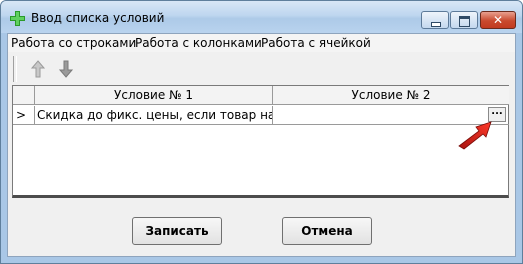 Image resolution: width=523 pixels, height=264 pixels. What do you see at coordinates (17, 18) in the screenshot?
I see `app-cross-icon` at bounding box center [17, 18].